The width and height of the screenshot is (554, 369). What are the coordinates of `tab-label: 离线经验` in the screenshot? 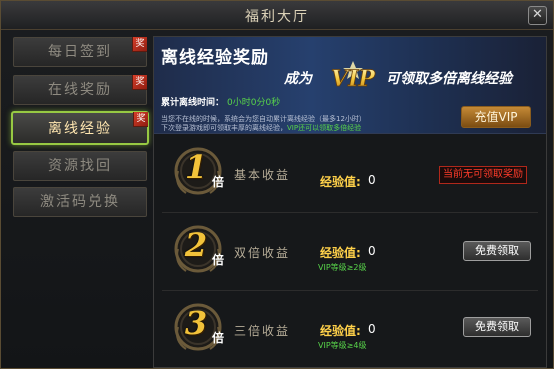 It's located at (80, 129).